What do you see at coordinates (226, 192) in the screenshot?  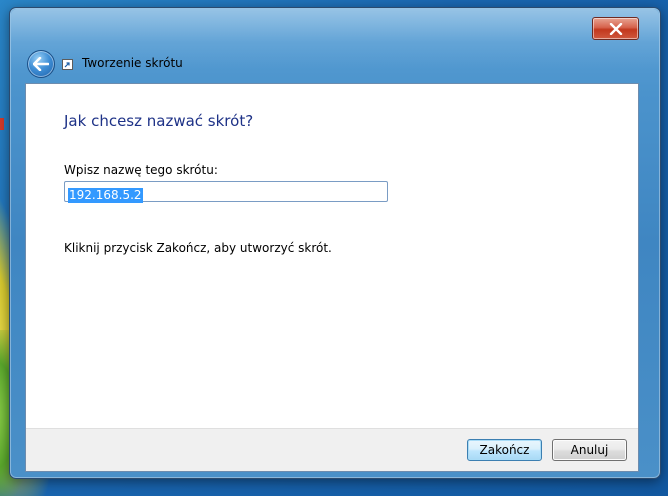 I see `shortcut-name-input: 192.168.5.2` at bounding box center [226, 192].